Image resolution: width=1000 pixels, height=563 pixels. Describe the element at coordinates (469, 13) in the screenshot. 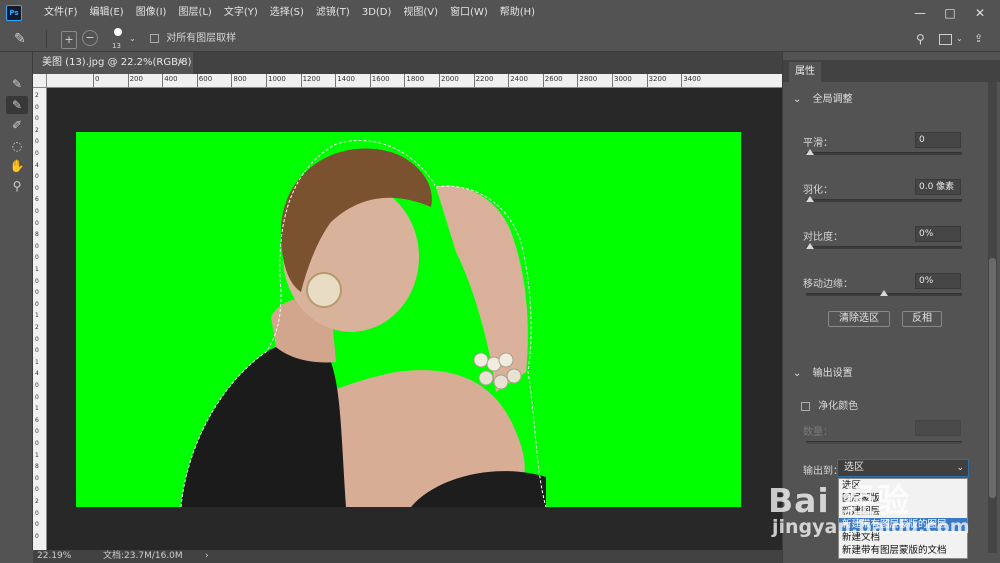

I see `menu-item: 窗口(W)` at that location.